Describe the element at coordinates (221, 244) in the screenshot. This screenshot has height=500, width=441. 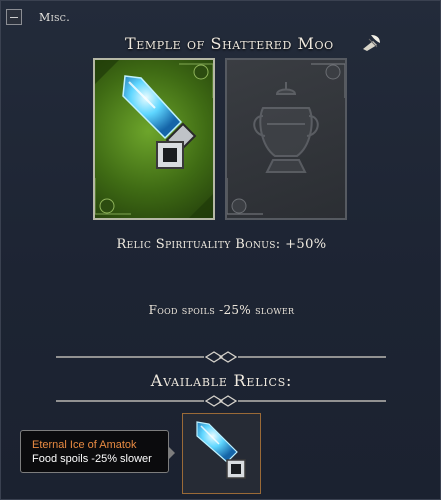
I see `spirituality-bonus: Relic Spirituality Bonus: +50%` at that location.